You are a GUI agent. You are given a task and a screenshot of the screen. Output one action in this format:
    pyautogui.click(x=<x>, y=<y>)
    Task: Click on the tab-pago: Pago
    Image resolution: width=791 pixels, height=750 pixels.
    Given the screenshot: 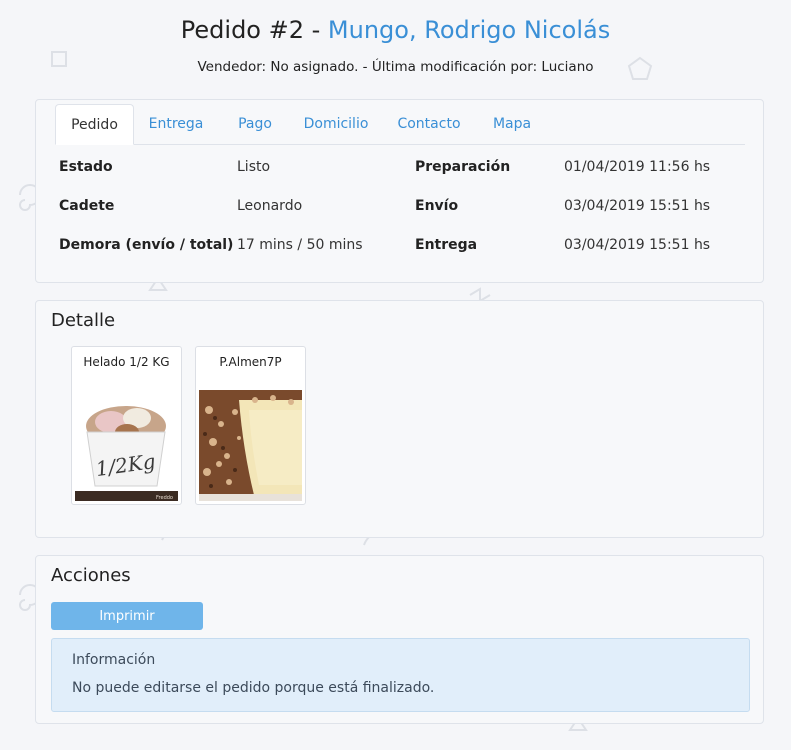 What is the action you would take?
    pyautogui.click(x=255, y=124)
    